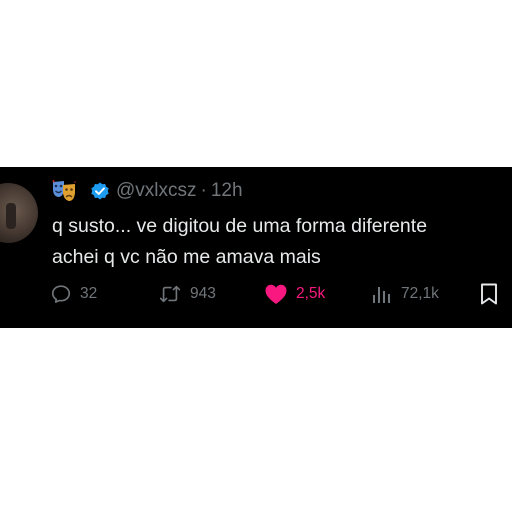 The height and width of the screenshot is (512, 512). What do you see at coordinates (311, 293) in the screenshot?
I see `like-count: 2,5k` at bounding box center [311, 293].